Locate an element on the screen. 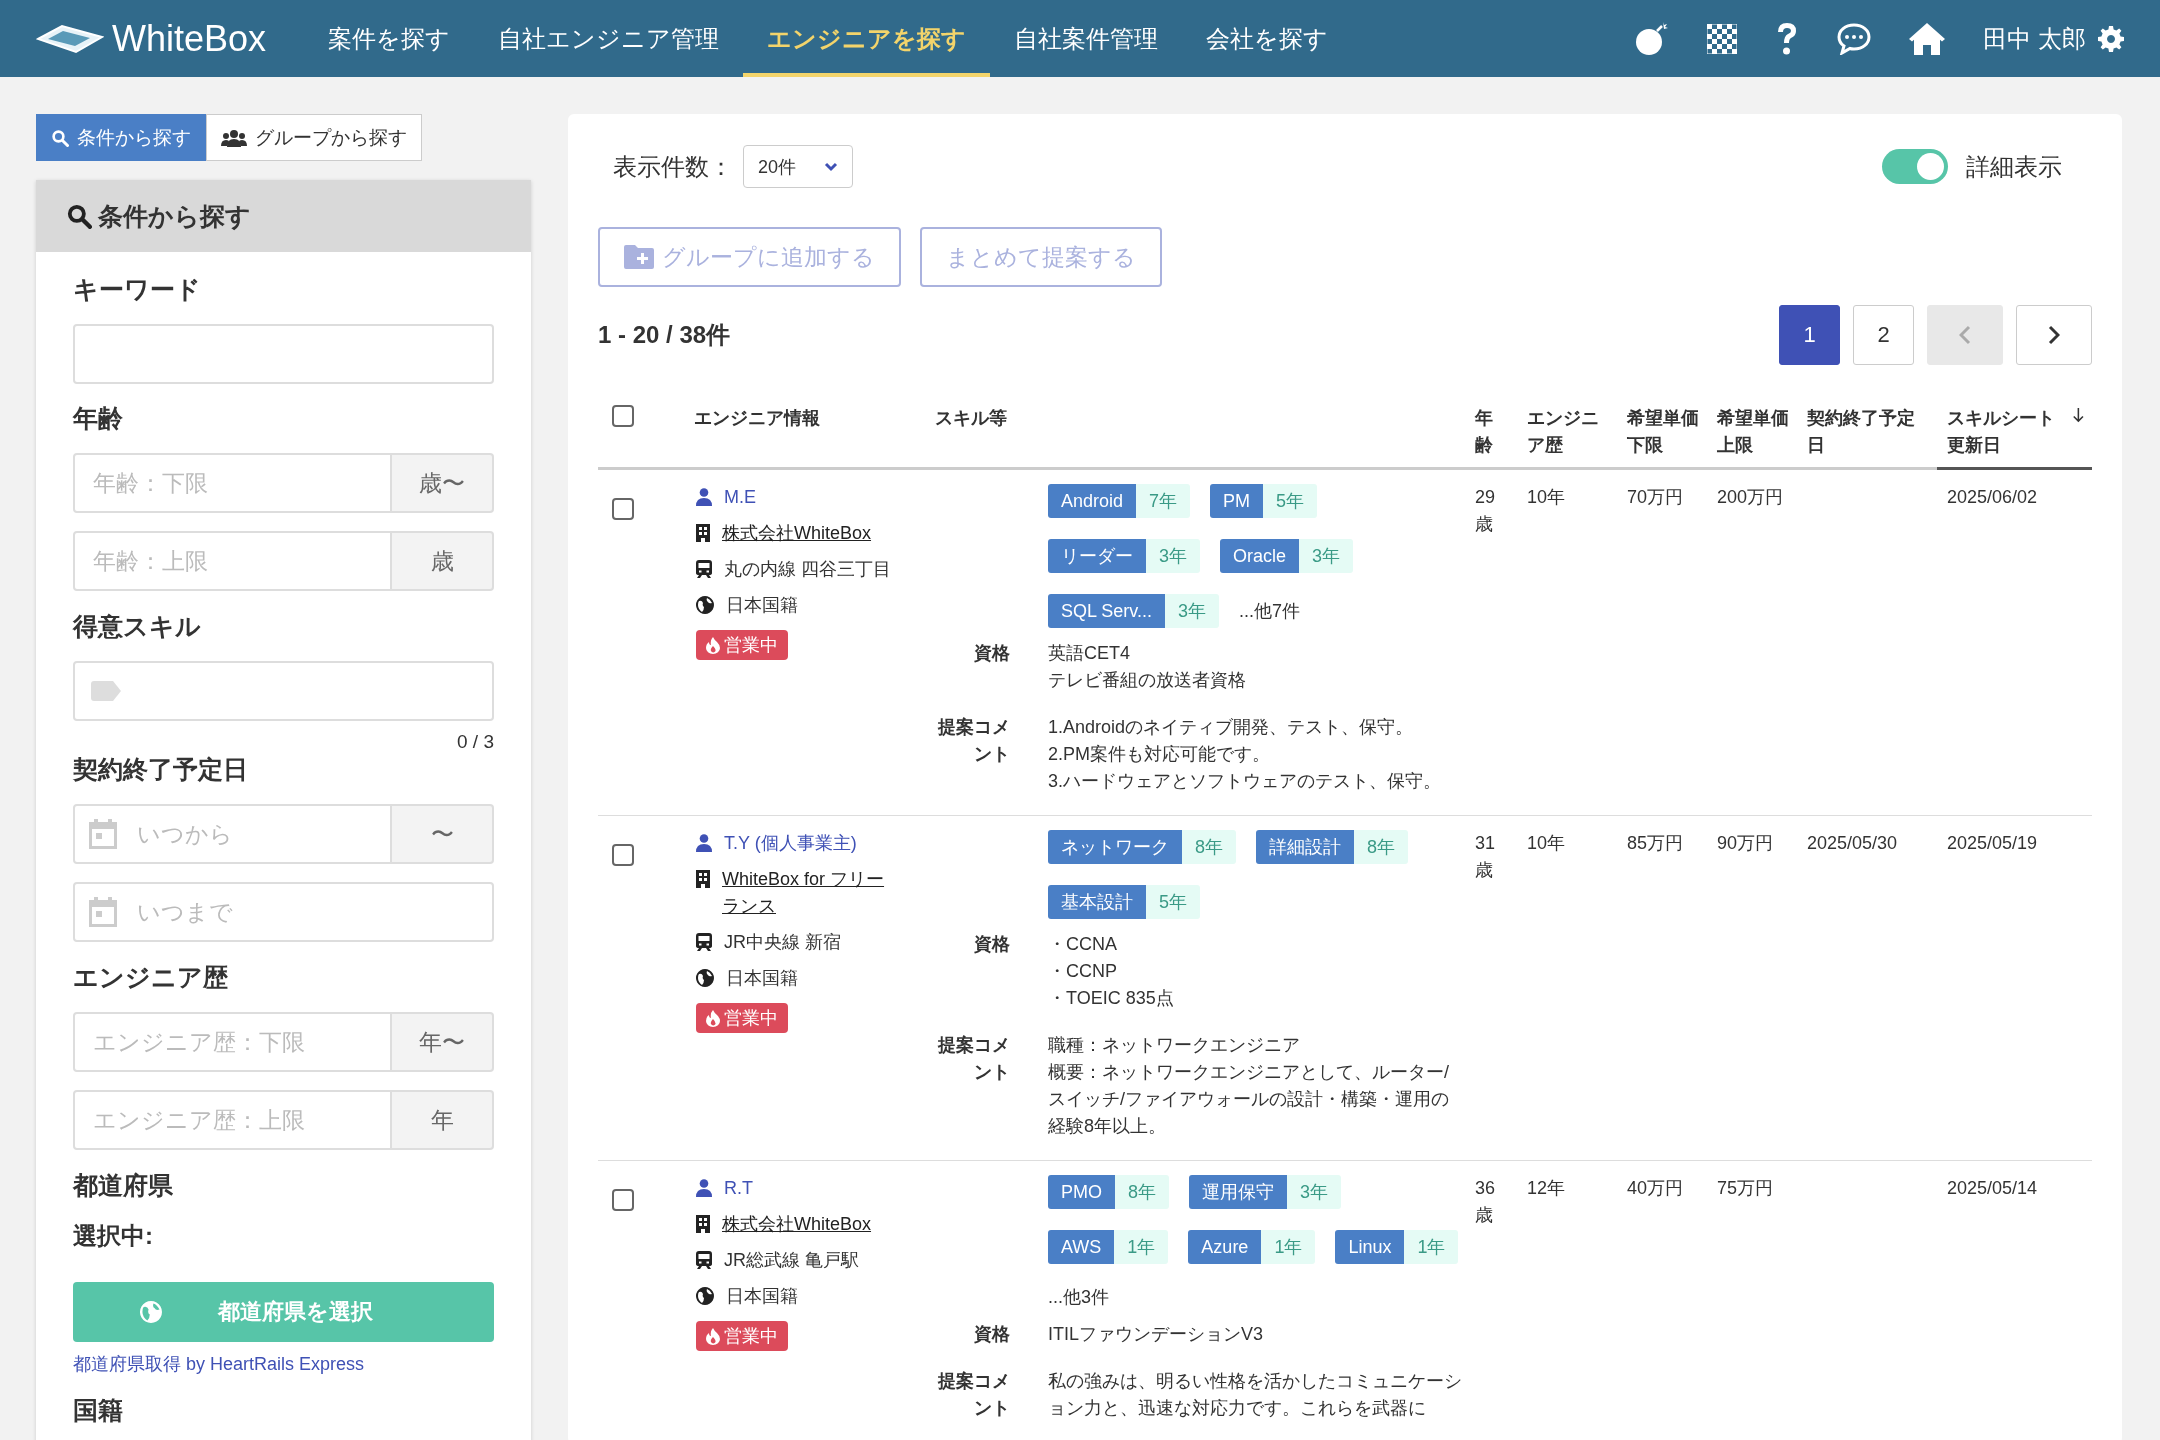 Image resolution: width=2160 pixels, height=1440 pixels. unit-label: 歳〜 is located at coordinates (443, 483).